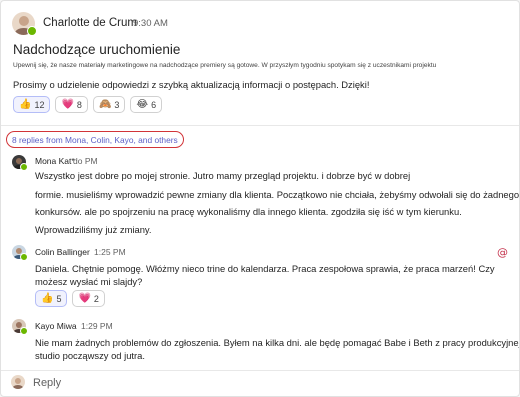  What do you see at coordinates (70, 298) in the screenshot?
I see `reply-reactions: 👍 5 💗 2` at bounding box center [70, 298].